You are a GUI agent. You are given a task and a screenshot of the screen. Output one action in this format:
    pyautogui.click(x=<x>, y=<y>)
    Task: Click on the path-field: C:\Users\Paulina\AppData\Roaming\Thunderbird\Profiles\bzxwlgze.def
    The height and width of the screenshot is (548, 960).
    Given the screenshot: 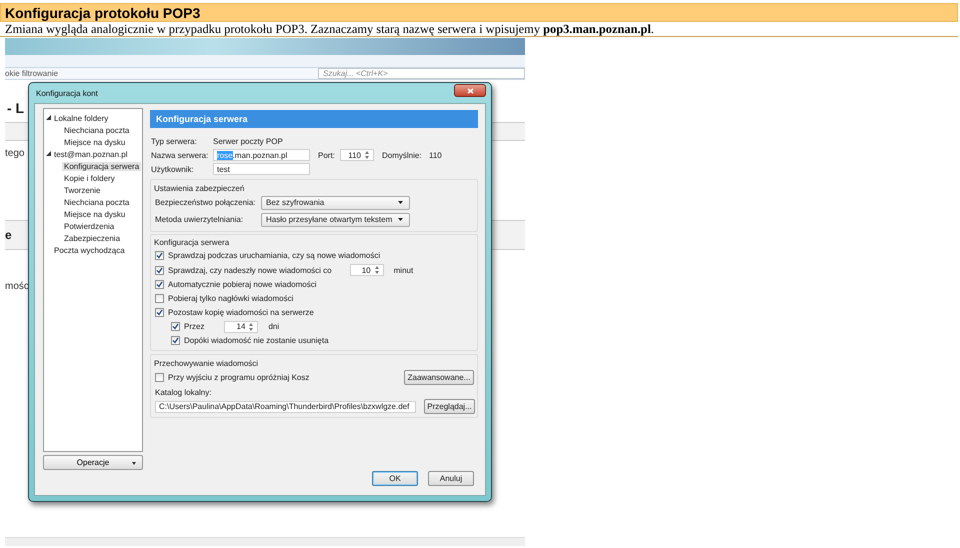 What is the action you would take?
    pyautogui.click(x=285, y=406)
    